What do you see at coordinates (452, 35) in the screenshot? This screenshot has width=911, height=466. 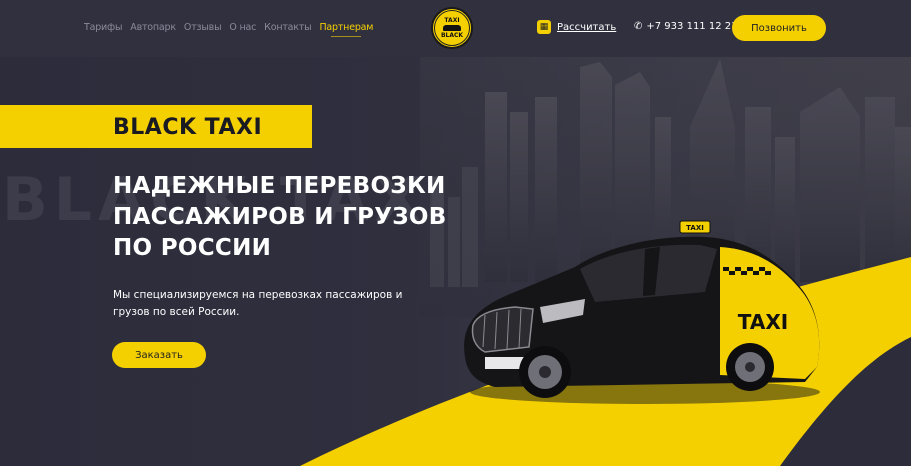 I see `logo-bottom-text: BLACK` at bounding box center [452, 35].